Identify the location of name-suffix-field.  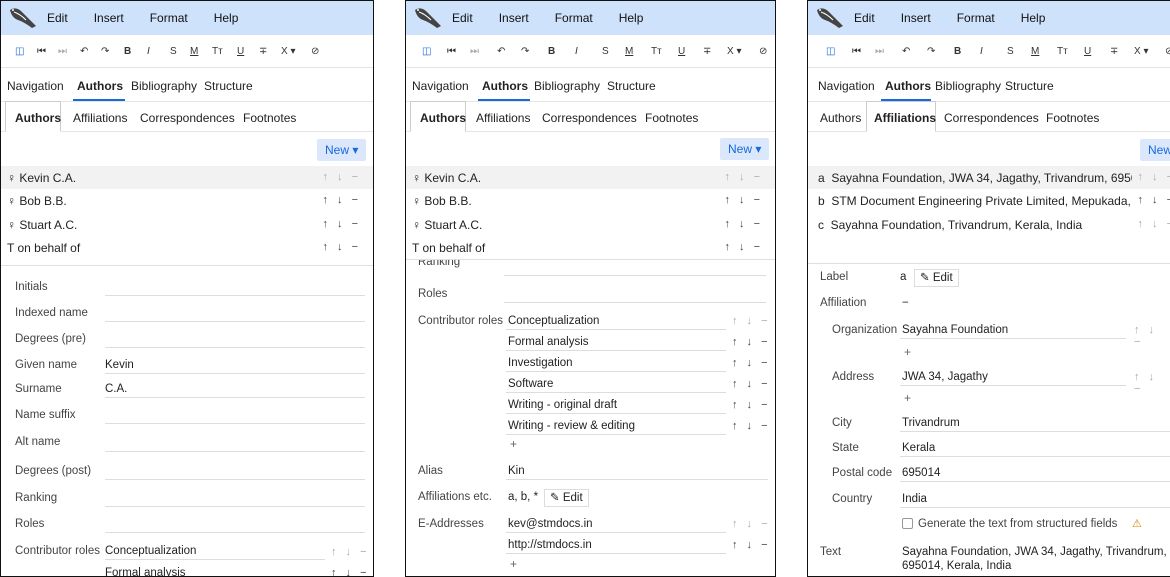
(235, 423).